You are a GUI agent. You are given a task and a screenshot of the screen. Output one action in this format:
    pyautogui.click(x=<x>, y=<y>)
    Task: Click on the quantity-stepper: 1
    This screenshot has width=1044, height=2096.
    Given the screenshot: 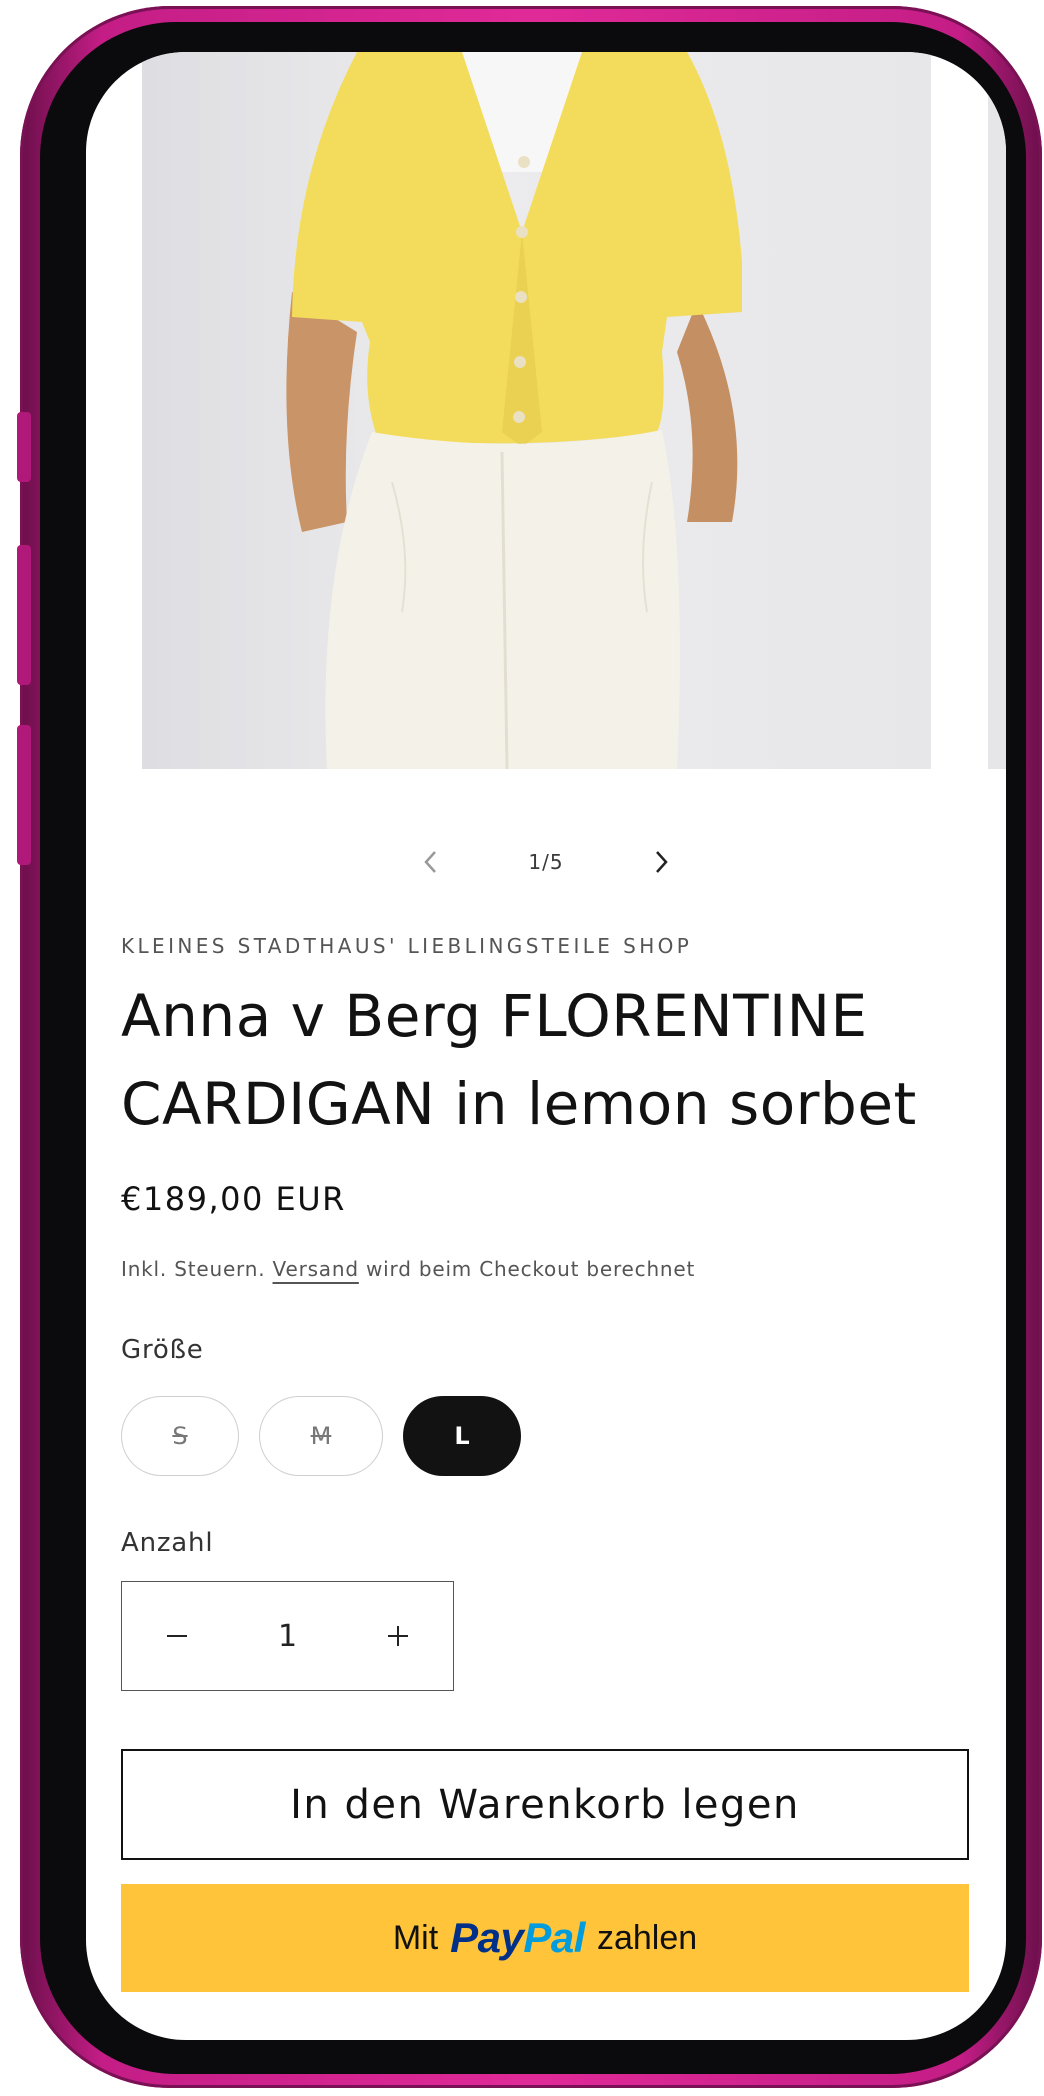 What is the action you would take?
    pyautogui.click(x=287, y=1636)
    